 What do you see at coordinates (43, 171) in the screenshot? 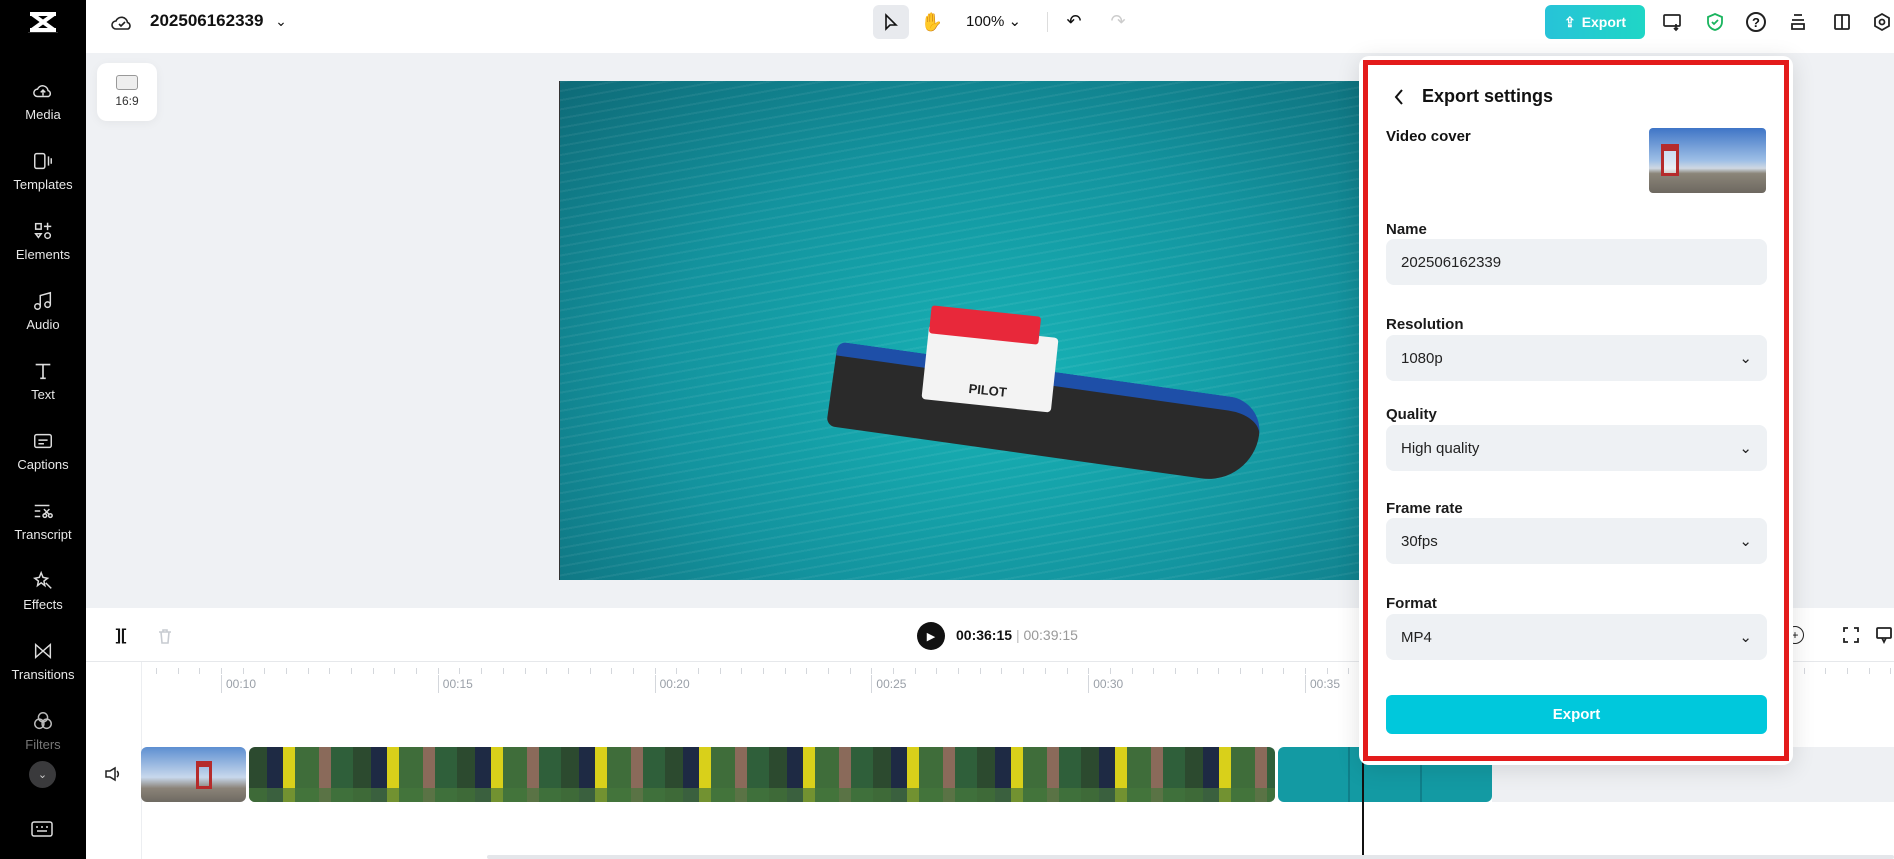
I see `sidebar-item-templates: Templates` at bounding box center [43, 171].